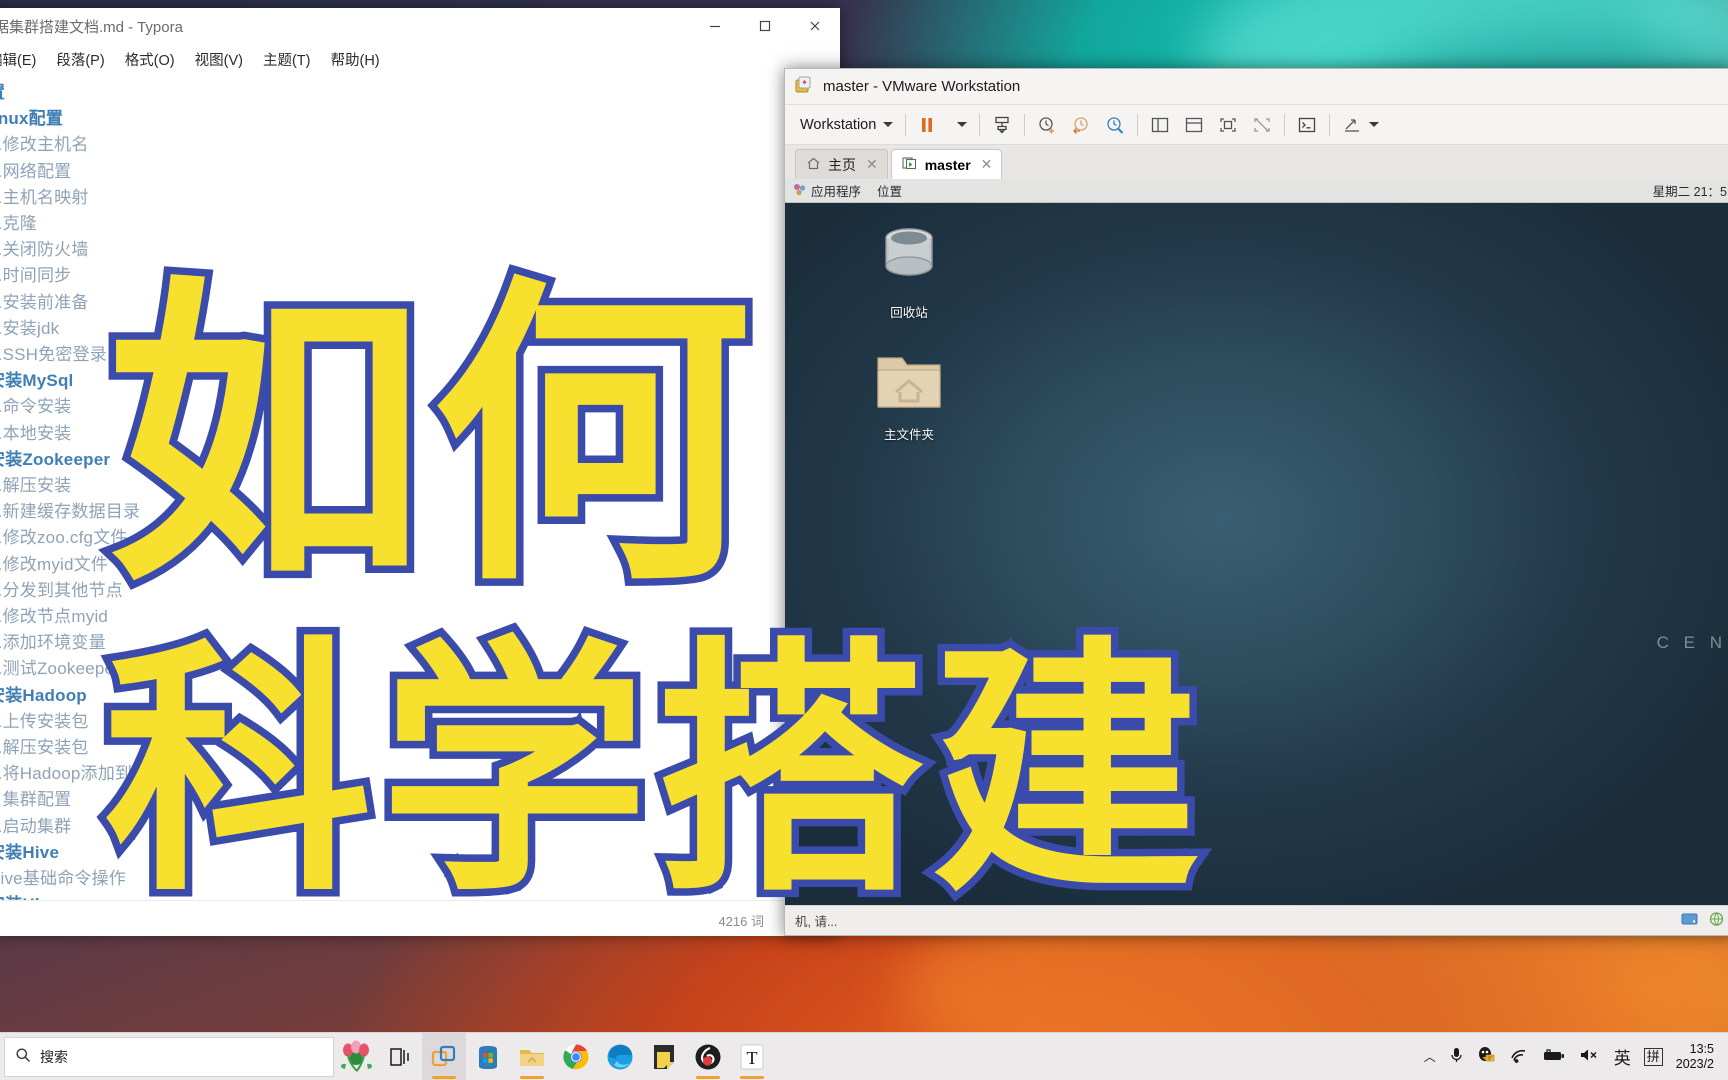 This screenshot has height=1080, width=1728. Describe the element at coordinates (420, 853) in the screenshot. I see `outline-item: 安装Hive` at that location.